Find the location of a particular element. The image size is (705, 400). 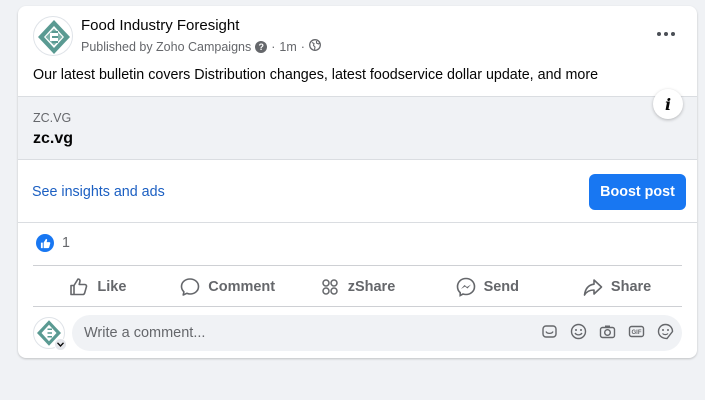

like-reaction-icon is located at coordinates (45, 243).